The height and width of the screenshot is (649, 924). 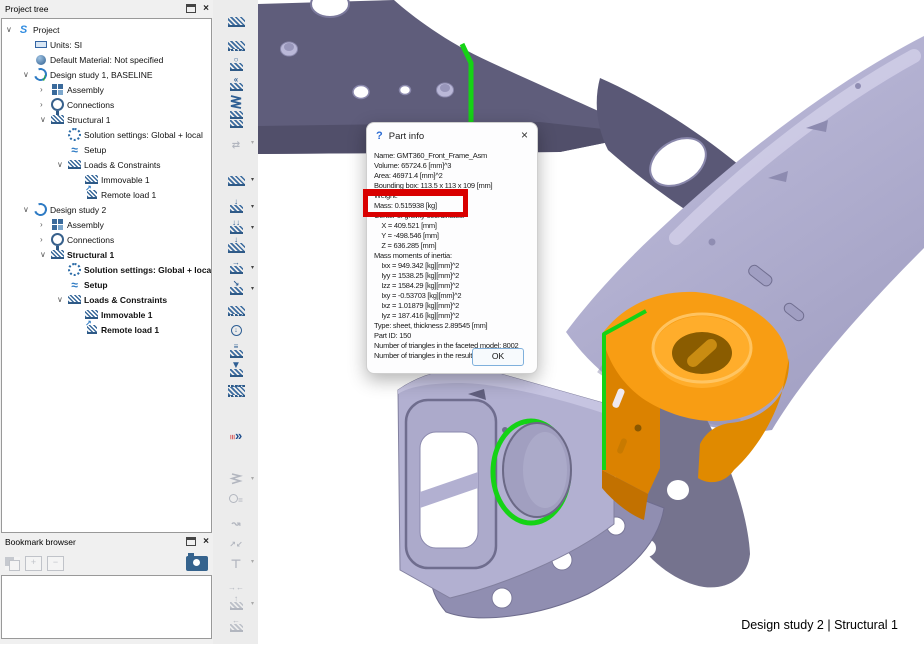 What do you see at coordinates (236, 243) in the screenshot?
I see `torque-icon: ↓` at bounding box center [236, 243].